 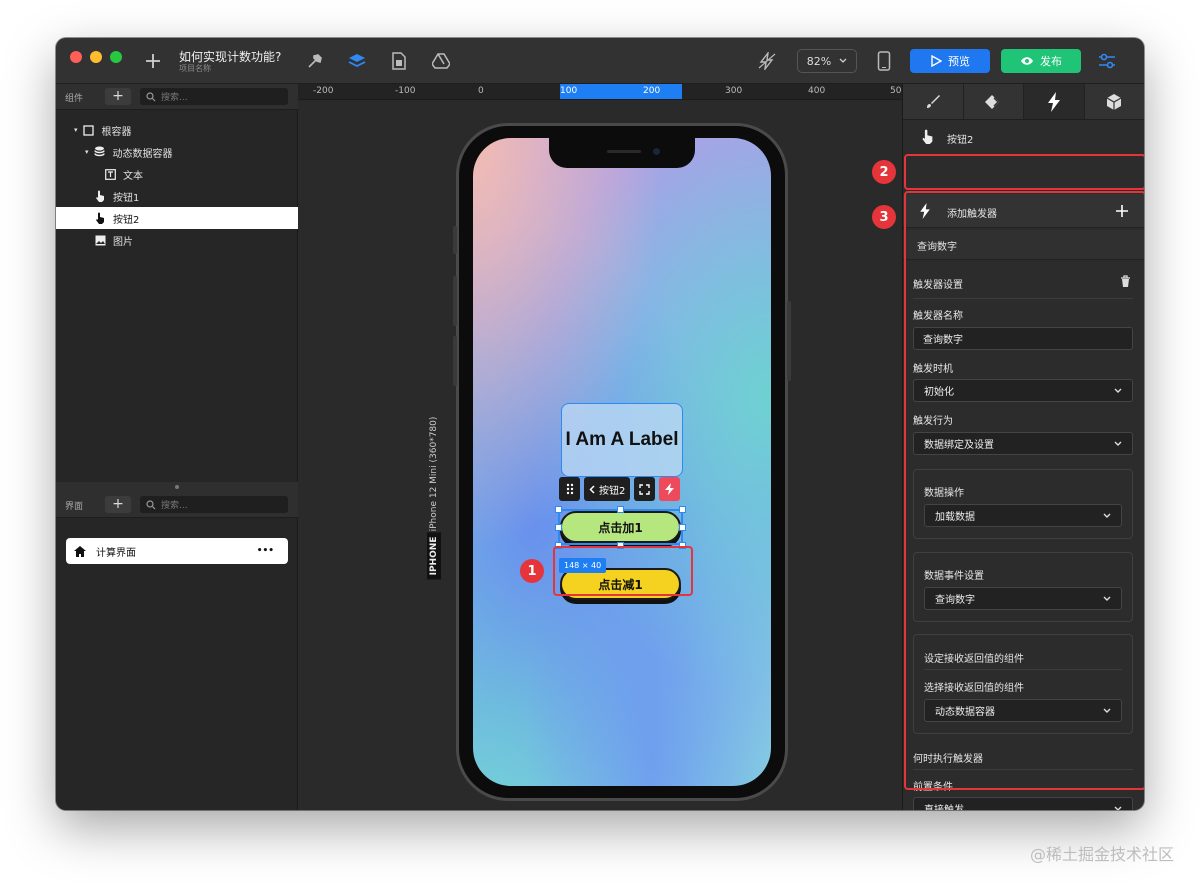 What do you see at coordinates (1027, 61) in the screenshot?
I see `eye-icon` at bounding box center [1027, 61].